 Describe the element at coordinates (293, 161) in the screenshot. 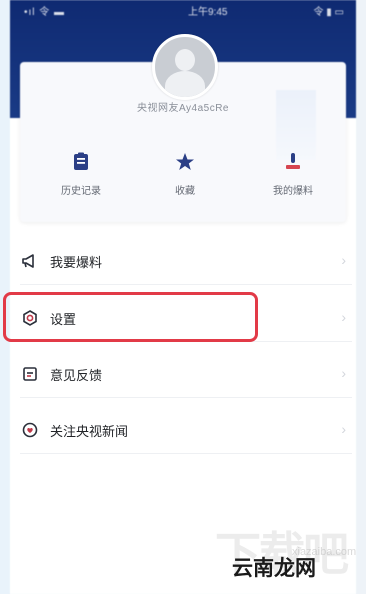

I see `report-icon` at that location.